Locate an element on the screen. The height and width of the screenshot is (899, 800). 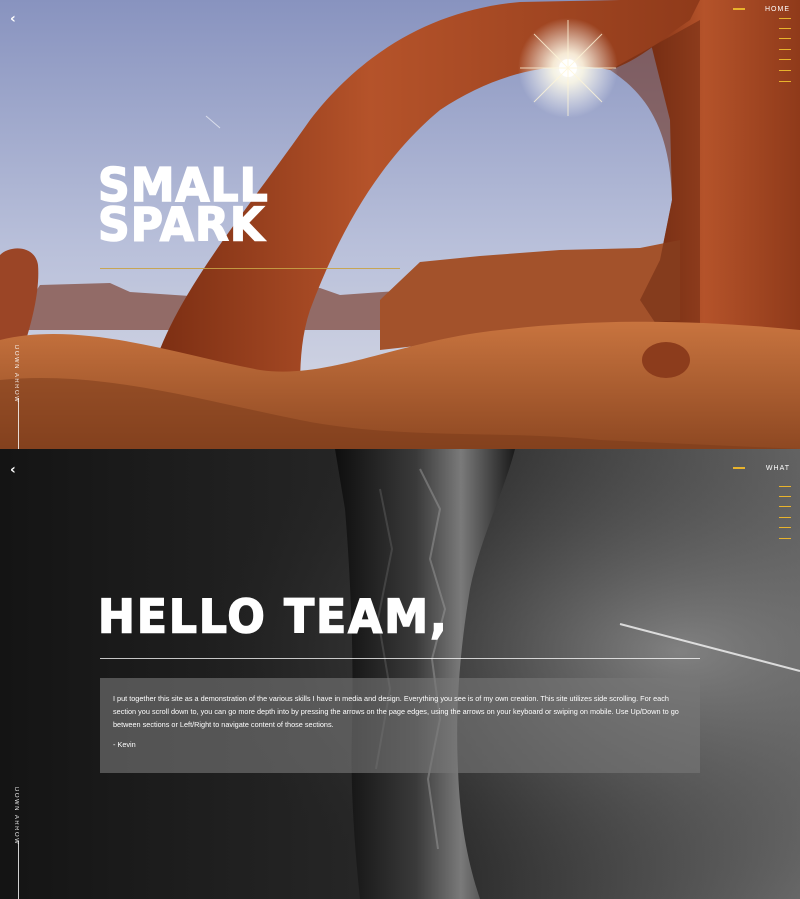
signature: - Kevin is located at coordinates (124, 744).